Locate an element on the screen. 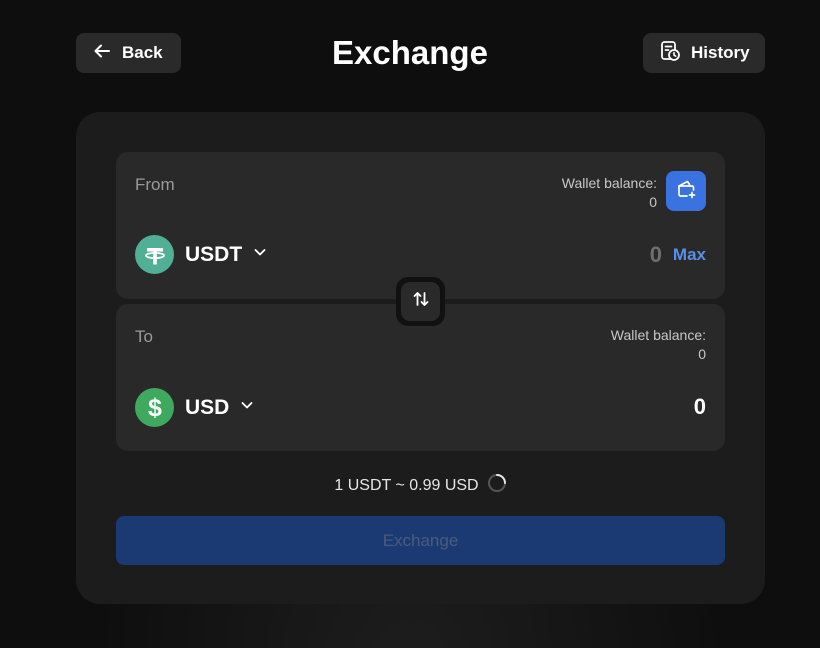 This screenshot has width=820, height=648. swap-button-inner is located at coordinates (420, 301).